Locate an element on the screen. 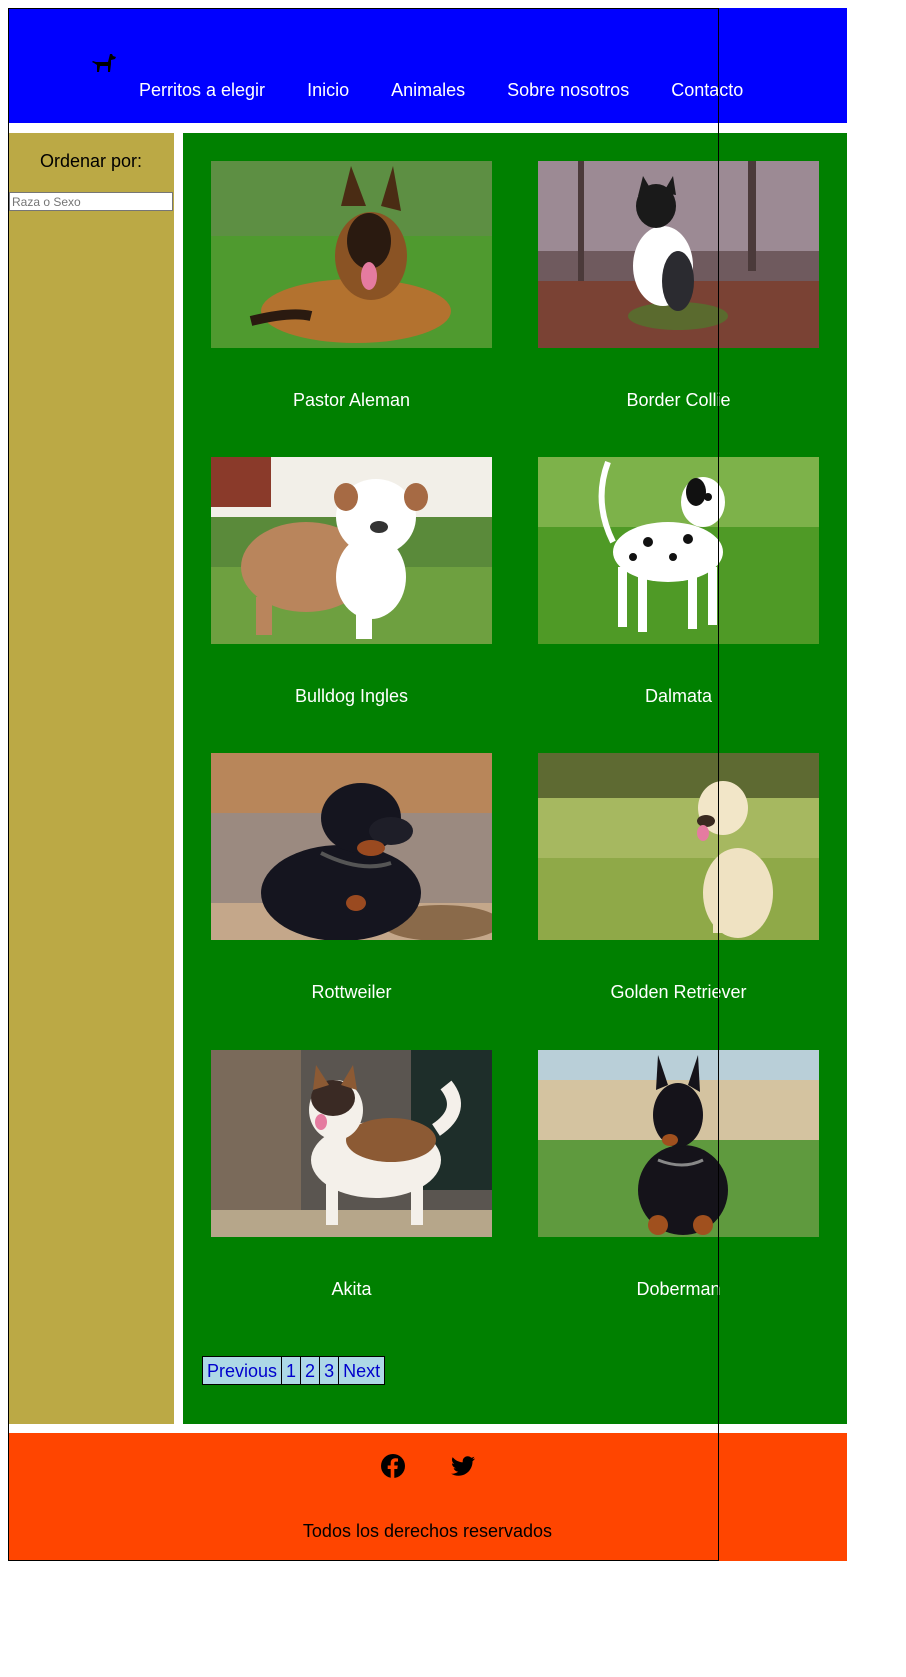 This screenshot has height=1677, width=906. pagination-page-3: 3 is located at coordinates (329, 1370).